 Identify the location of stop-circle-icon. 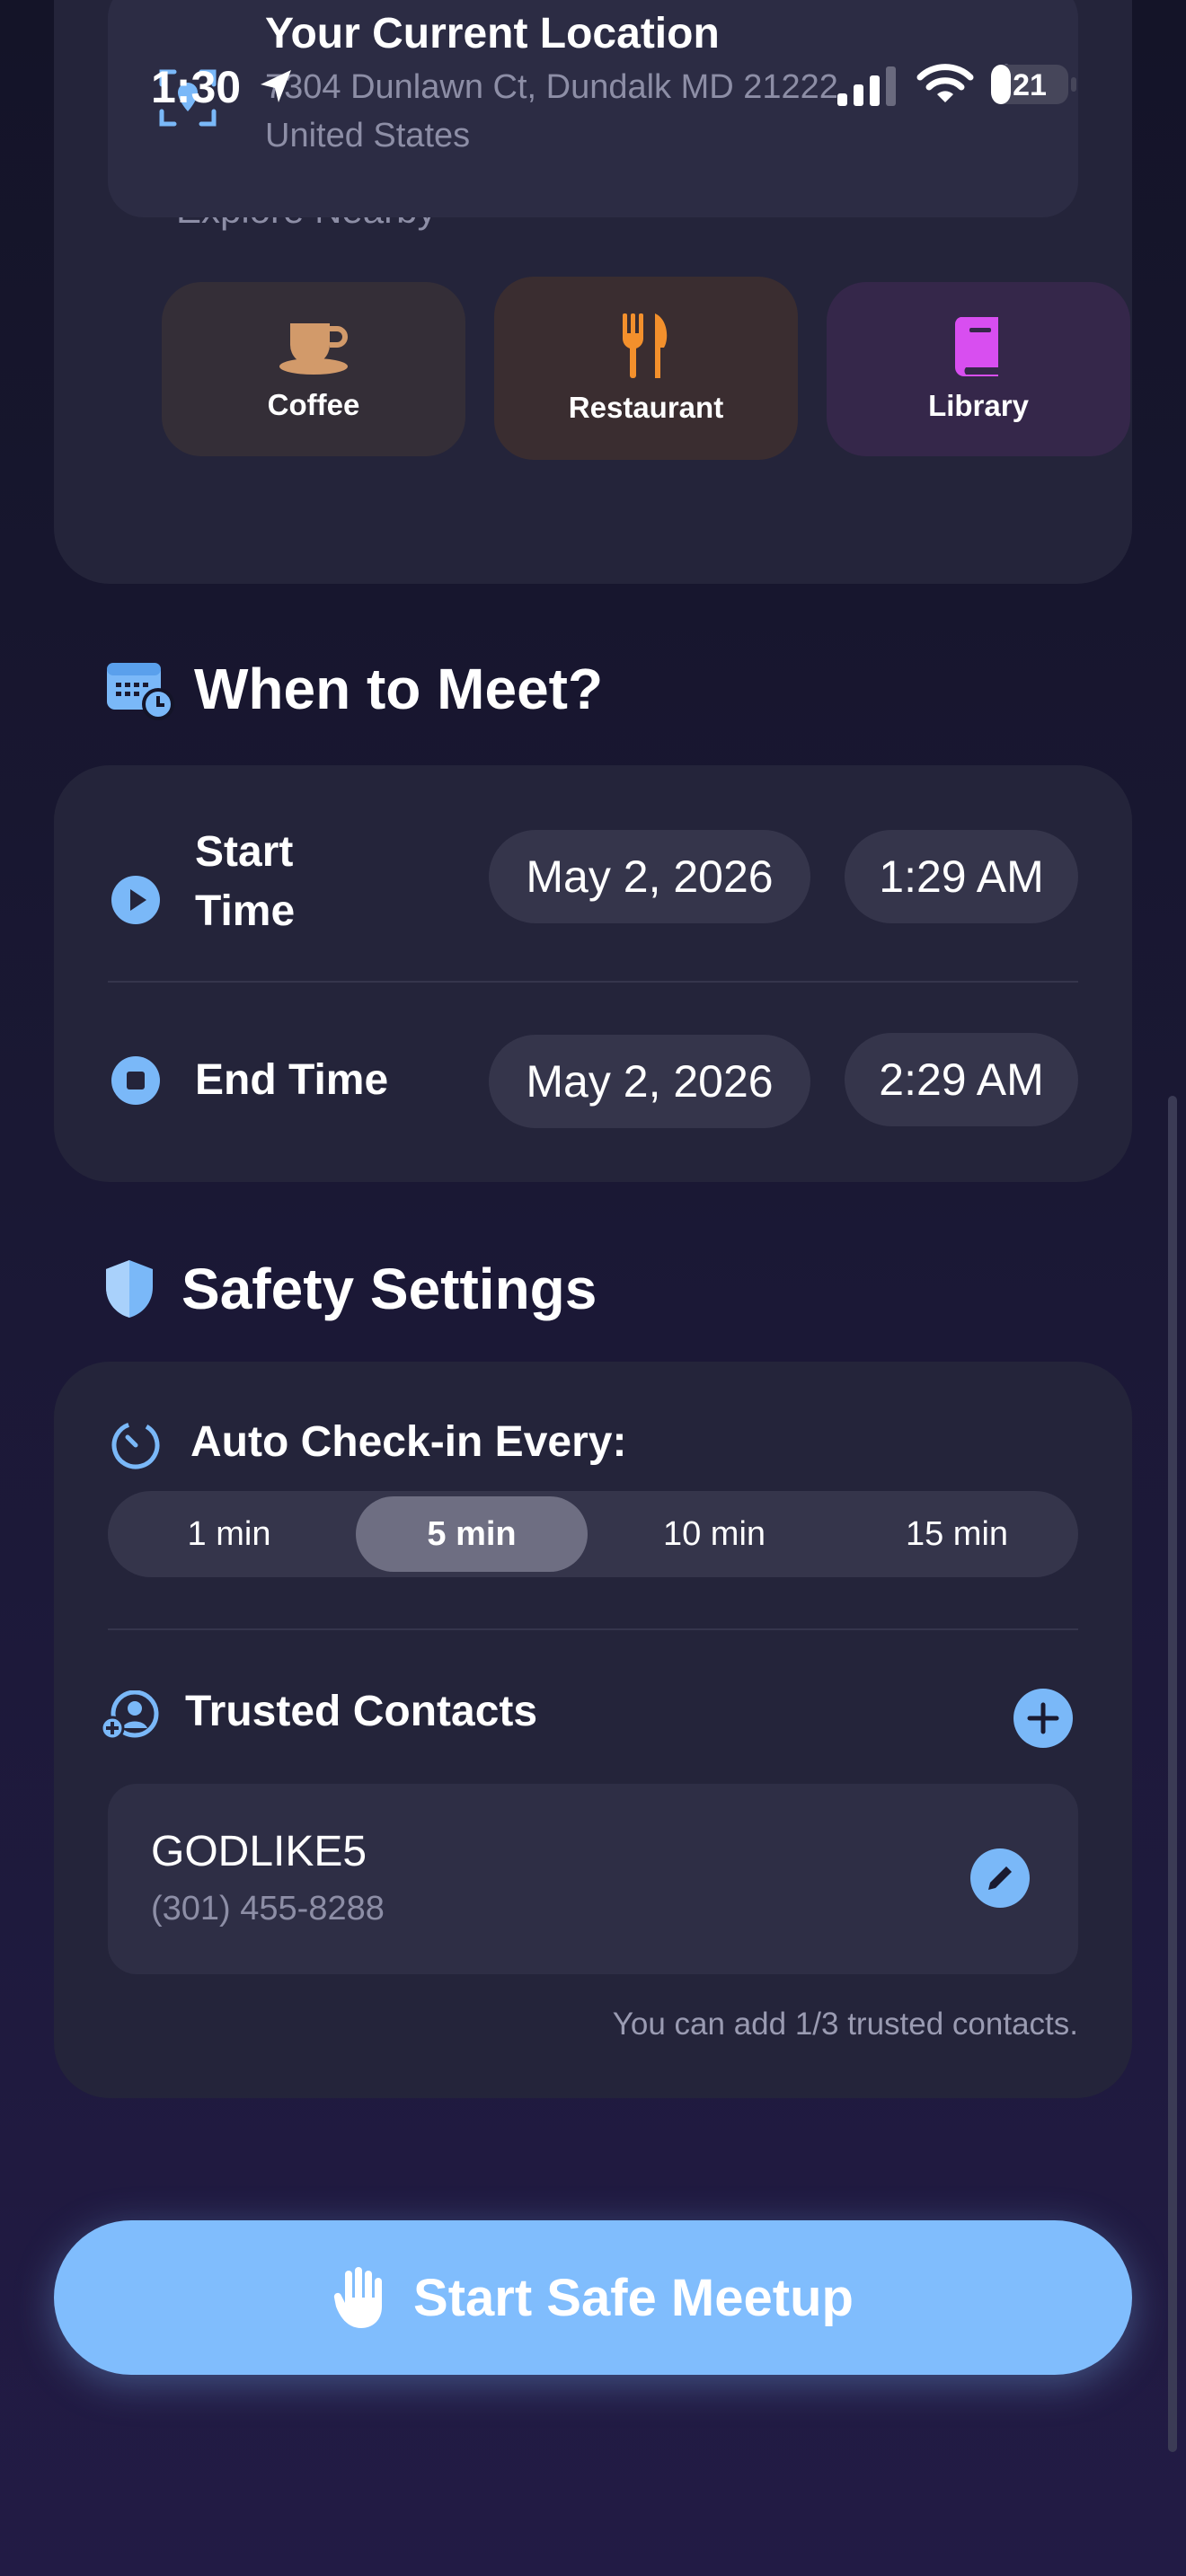
(135, 1080).